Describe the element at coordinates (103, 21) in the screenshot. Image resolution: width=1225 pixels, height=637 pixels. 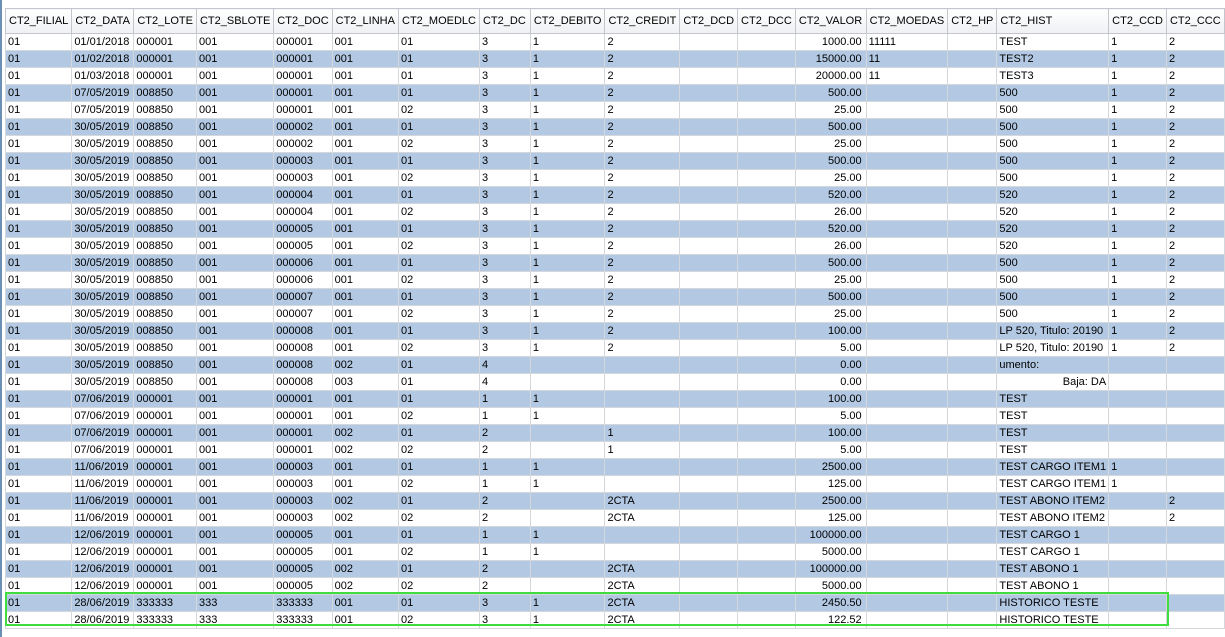
I see `column-header-ct2-data: CT2_DATA` at that location.